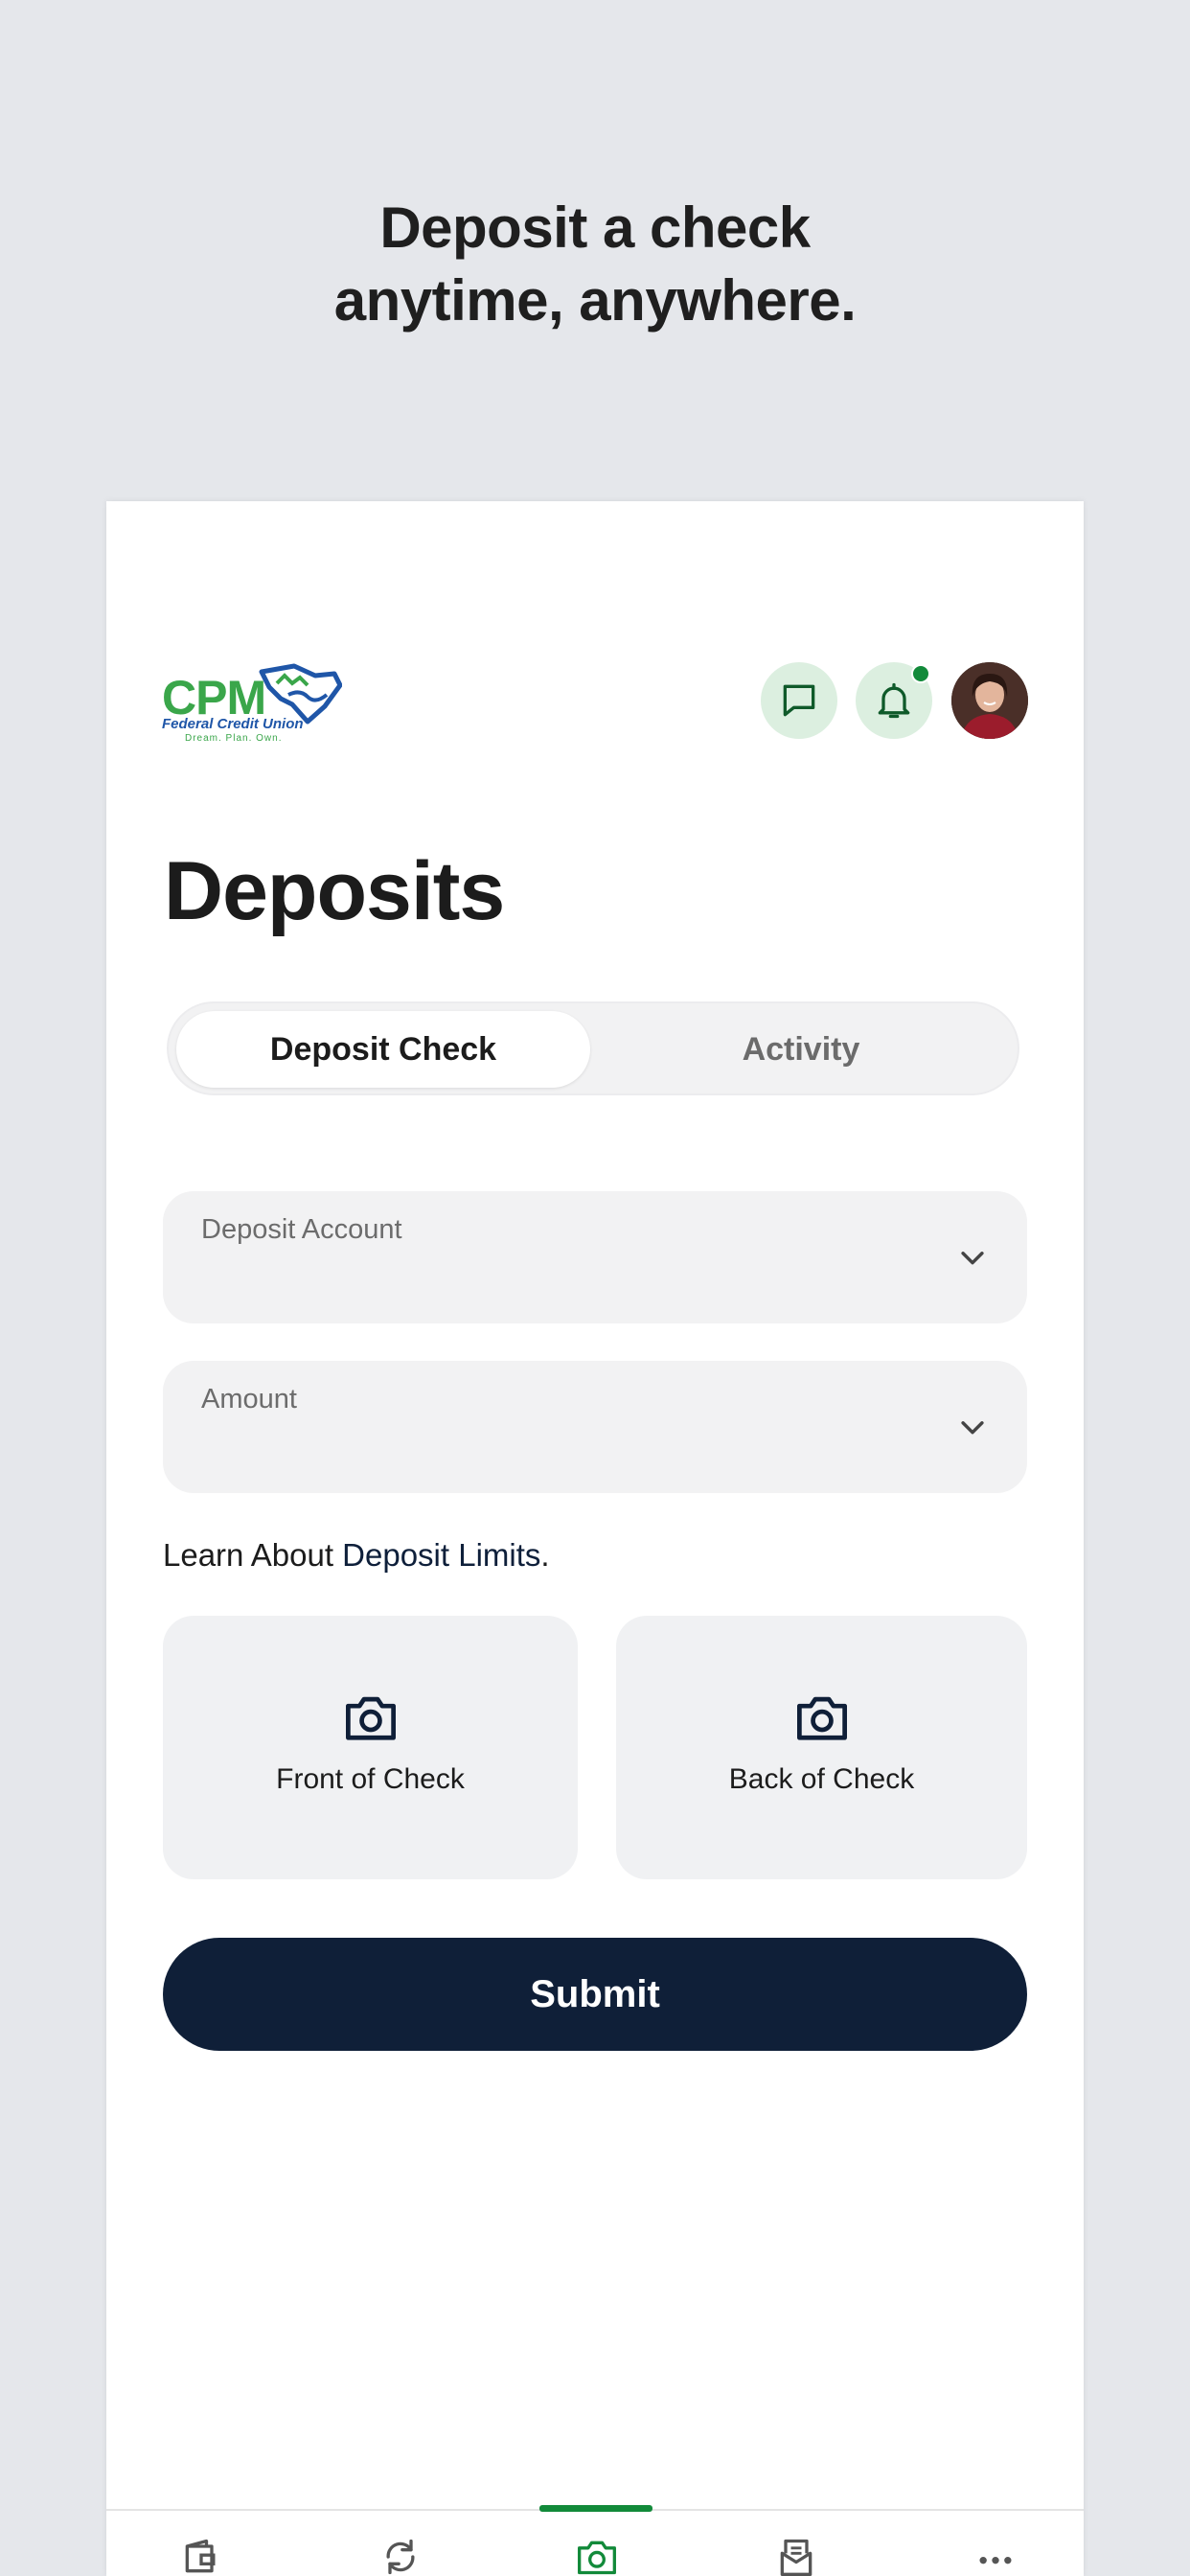  I want to click on bottom-nav, so click(595, 2540).